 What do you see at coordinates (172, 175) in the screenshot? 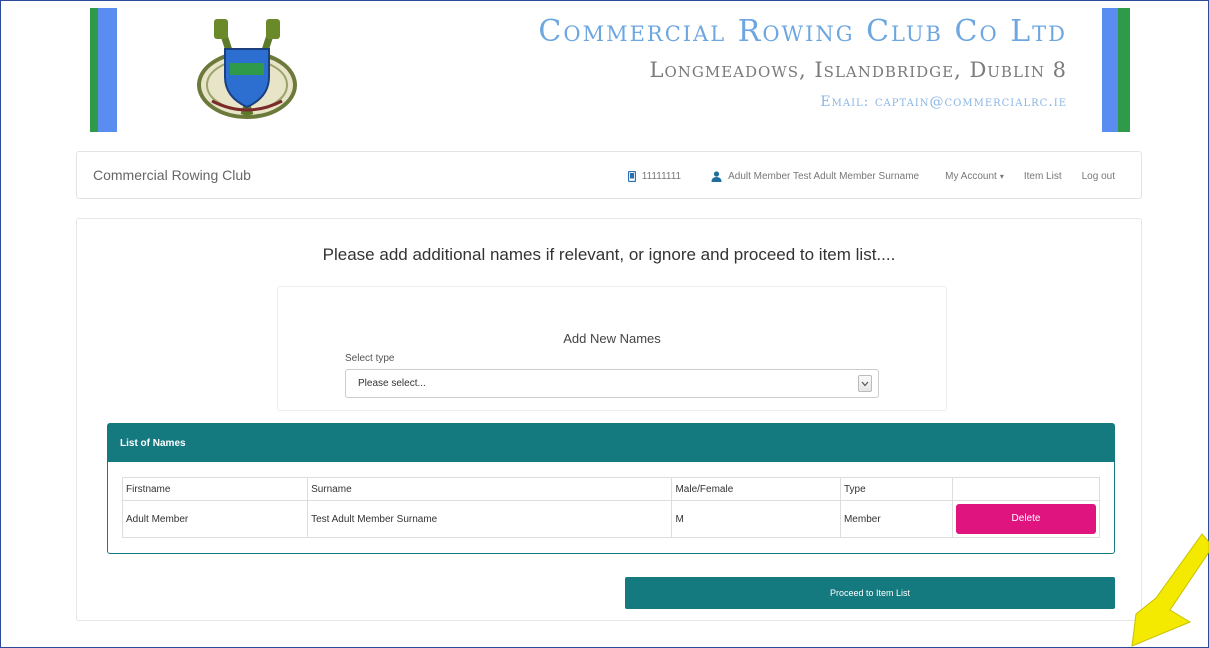
I see `navbar-brand: Commercial Rowing Club` at bounding box center [172, 175].